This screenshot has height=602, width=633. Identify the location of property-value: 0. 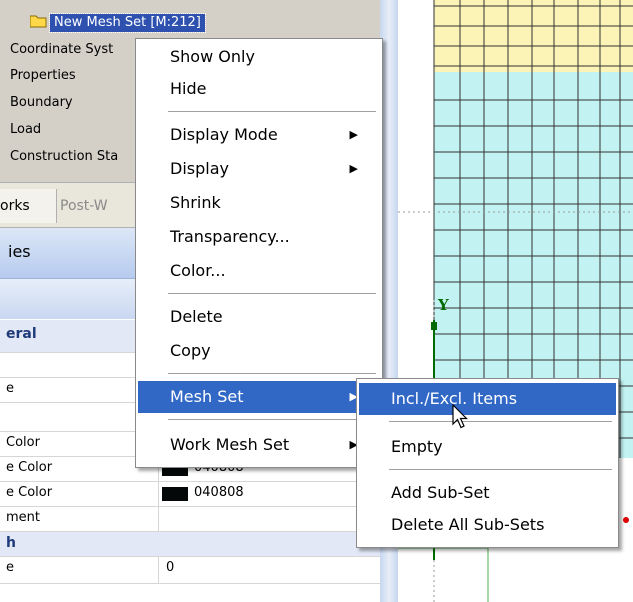
(170, 567).